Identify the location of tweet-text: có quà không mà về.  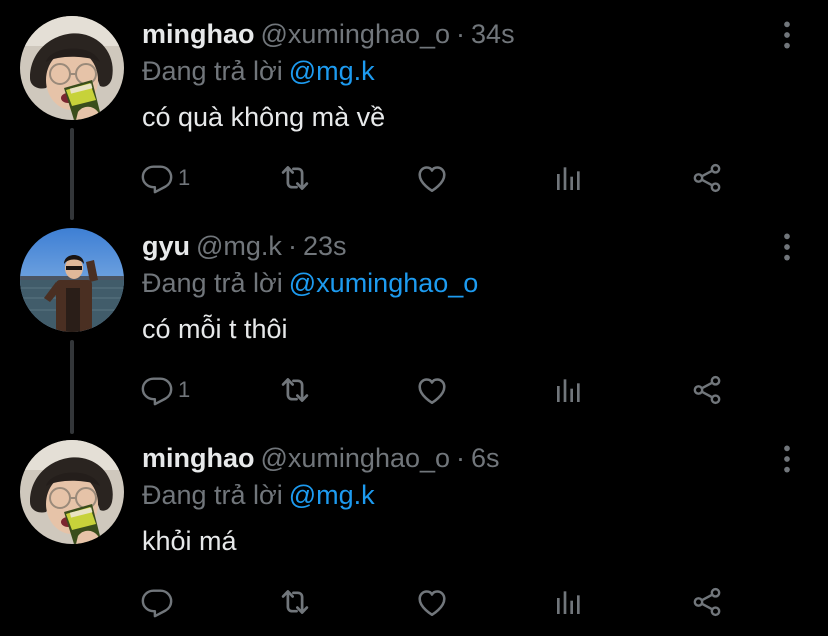
(264, 117).